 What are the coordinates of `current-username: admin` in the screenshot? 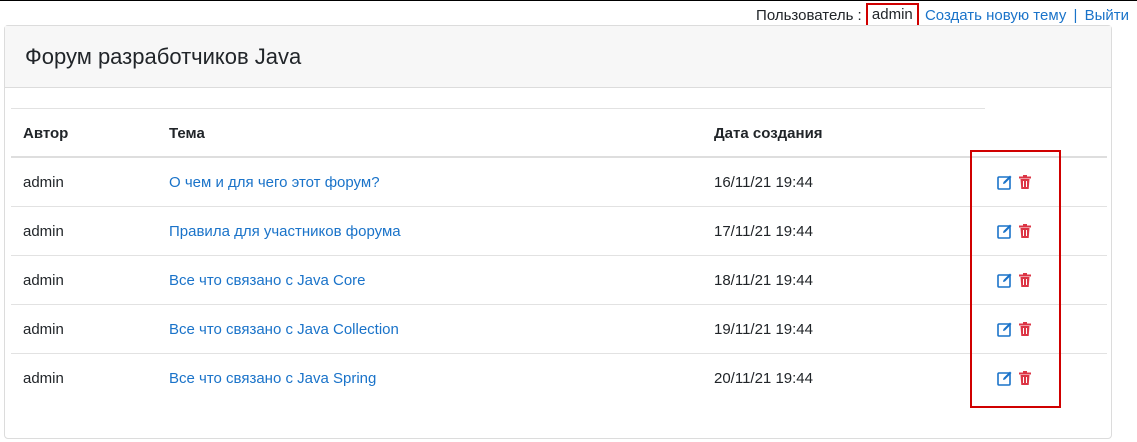 It's located at (892, 15).